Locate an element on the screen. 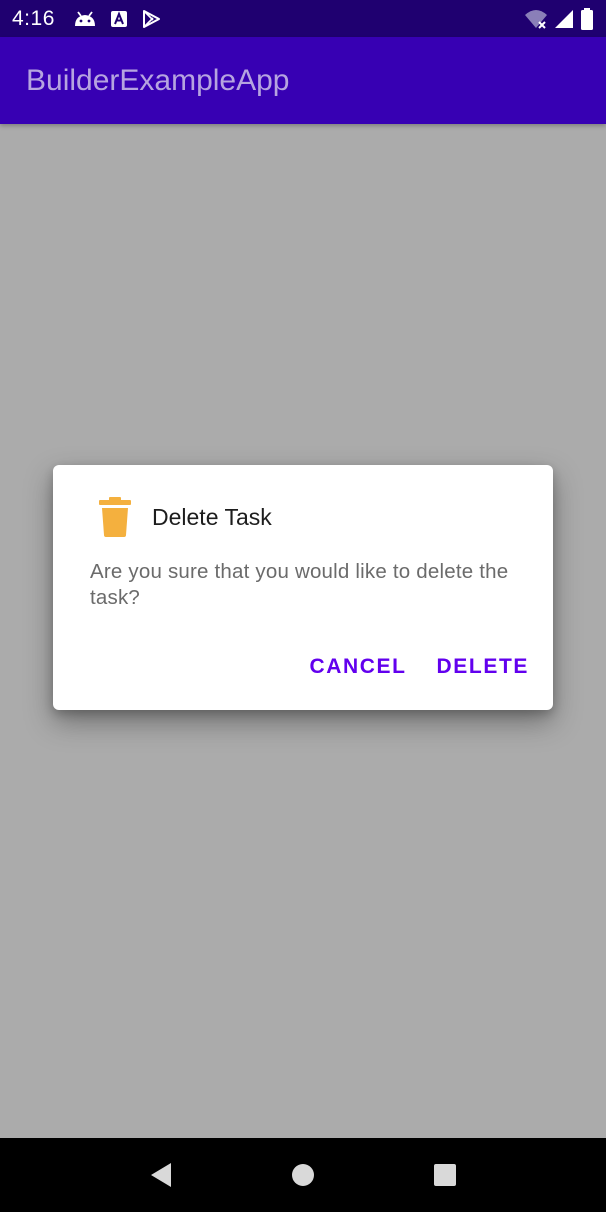 Image resolution: width=606 pixels, height=1212 pixels. status-system-icons is located at coordinates (559, 18).